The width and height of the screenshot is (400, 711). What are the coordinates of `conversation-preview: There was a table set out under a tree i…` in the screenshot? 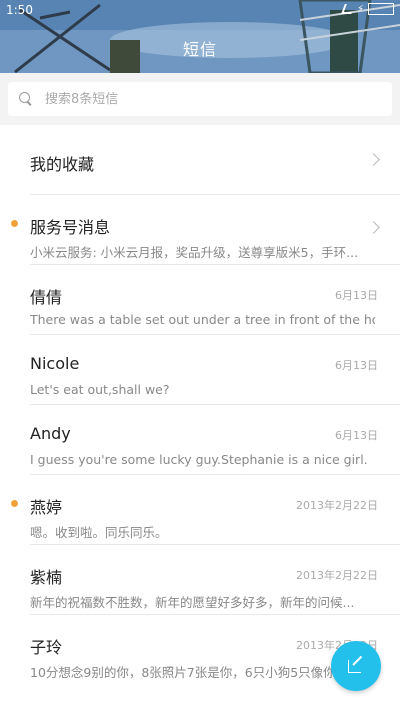 It's located at (202, 319).